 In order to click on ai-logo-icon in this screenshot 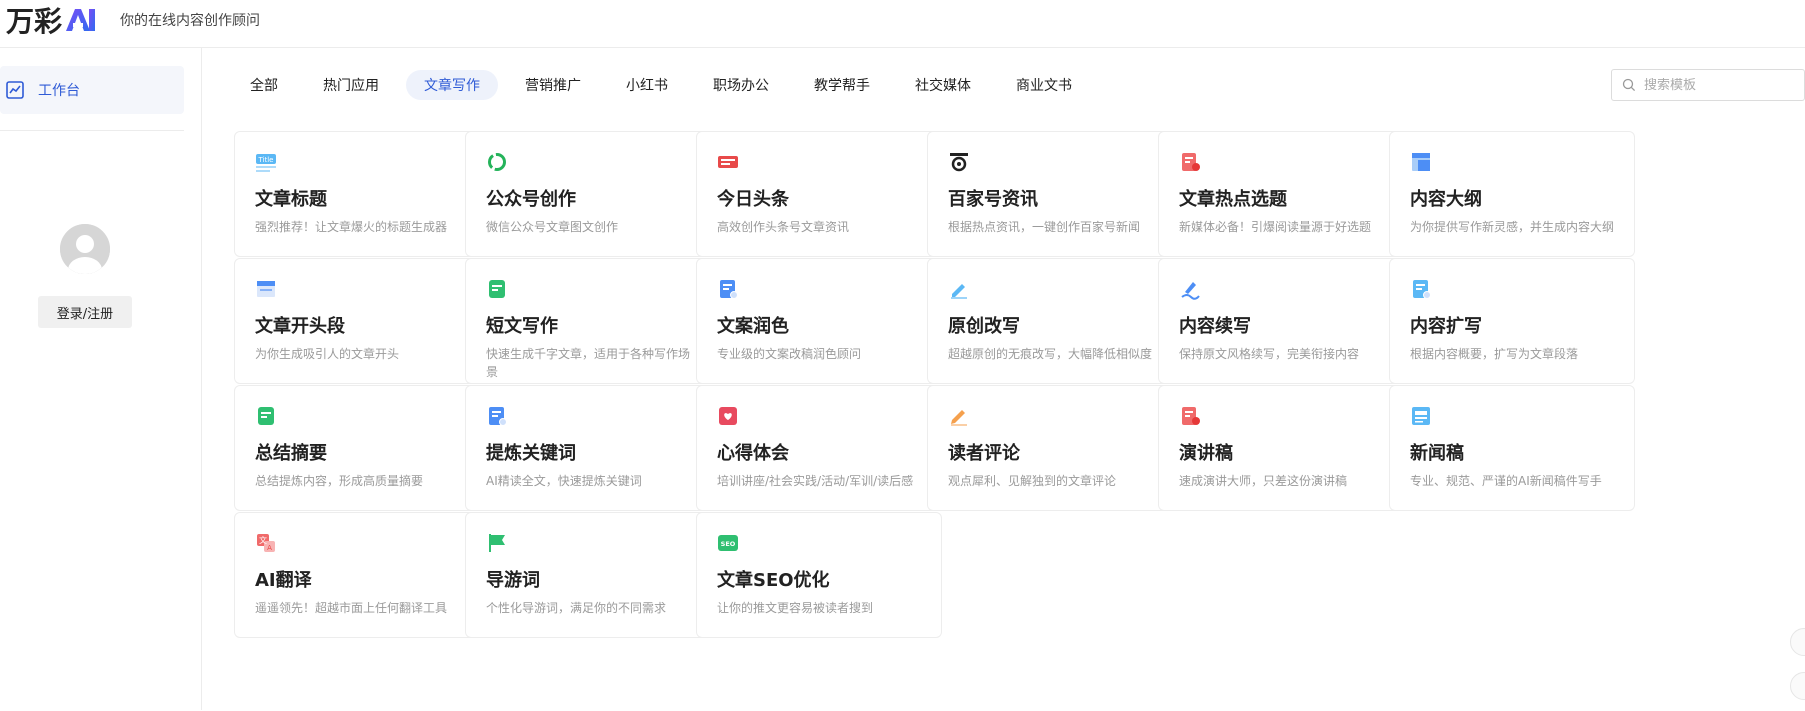, I will do `click(81, 20)`.